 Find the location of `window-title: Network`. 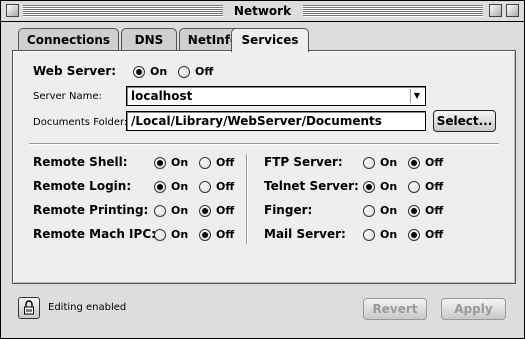

window-title: Network is located at coordinates (262, 11).